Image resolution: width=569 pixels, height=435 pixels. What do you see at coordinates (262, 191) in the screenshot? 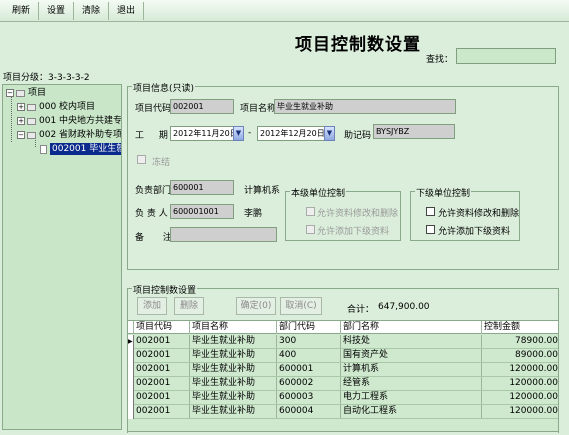
I see `dept-name-label: 计算机系` at bounding box center [262, 191].